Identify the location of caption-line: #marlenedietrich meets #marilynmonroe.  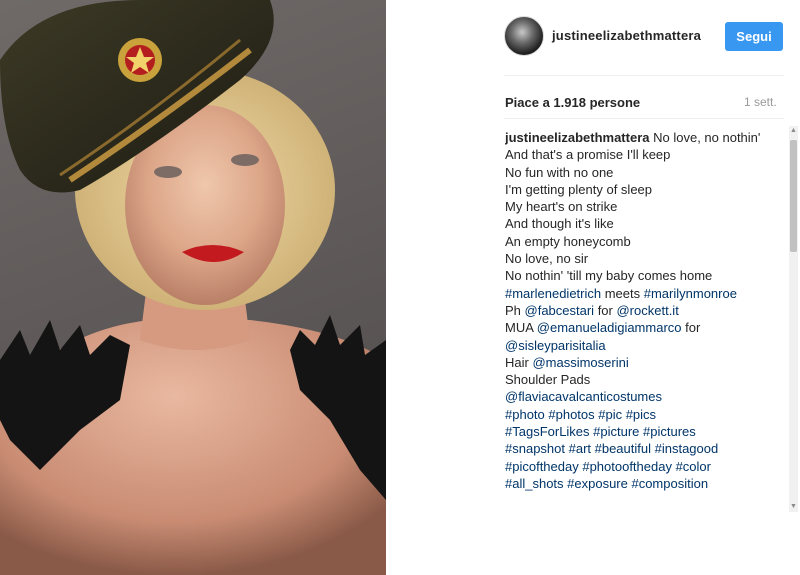
(621, 293).